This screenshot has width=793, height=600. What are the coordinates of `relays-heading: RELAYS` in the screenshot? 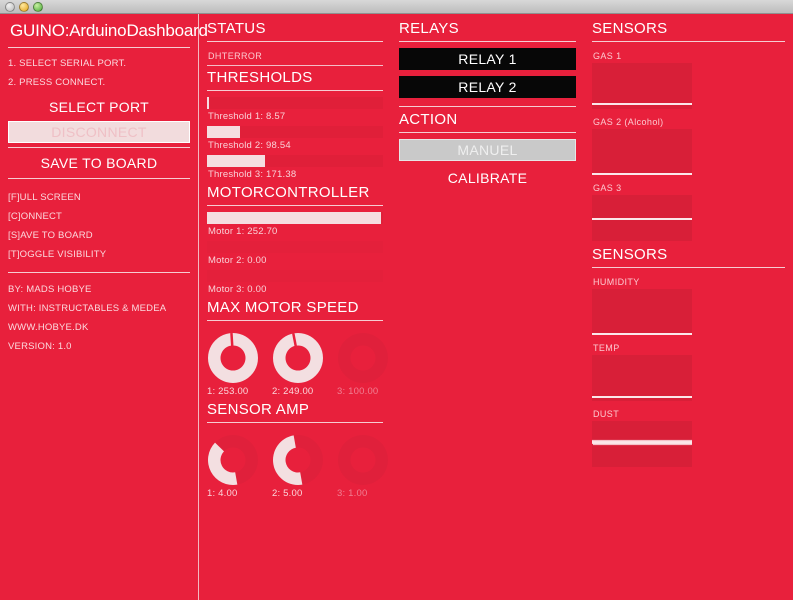 It's located at (429, 28).